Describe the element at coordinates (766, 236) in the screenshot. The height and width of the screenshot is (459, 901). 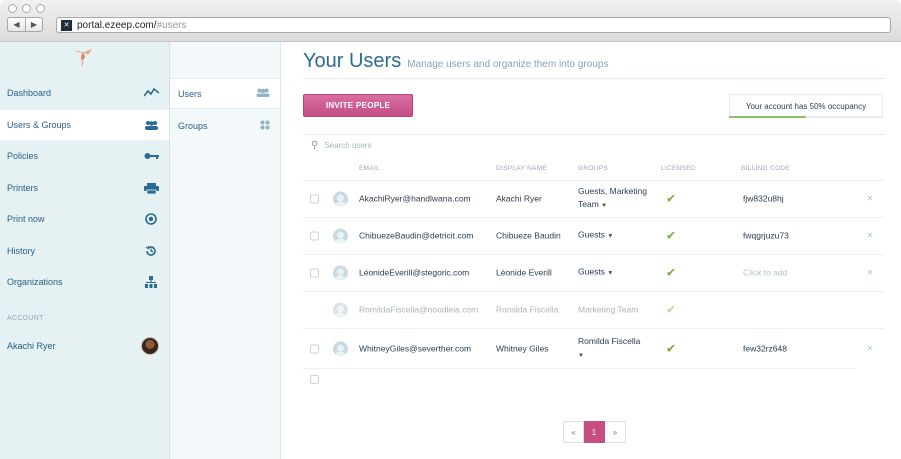
I see `billing-code: fwqgrjuzu73` at that location.